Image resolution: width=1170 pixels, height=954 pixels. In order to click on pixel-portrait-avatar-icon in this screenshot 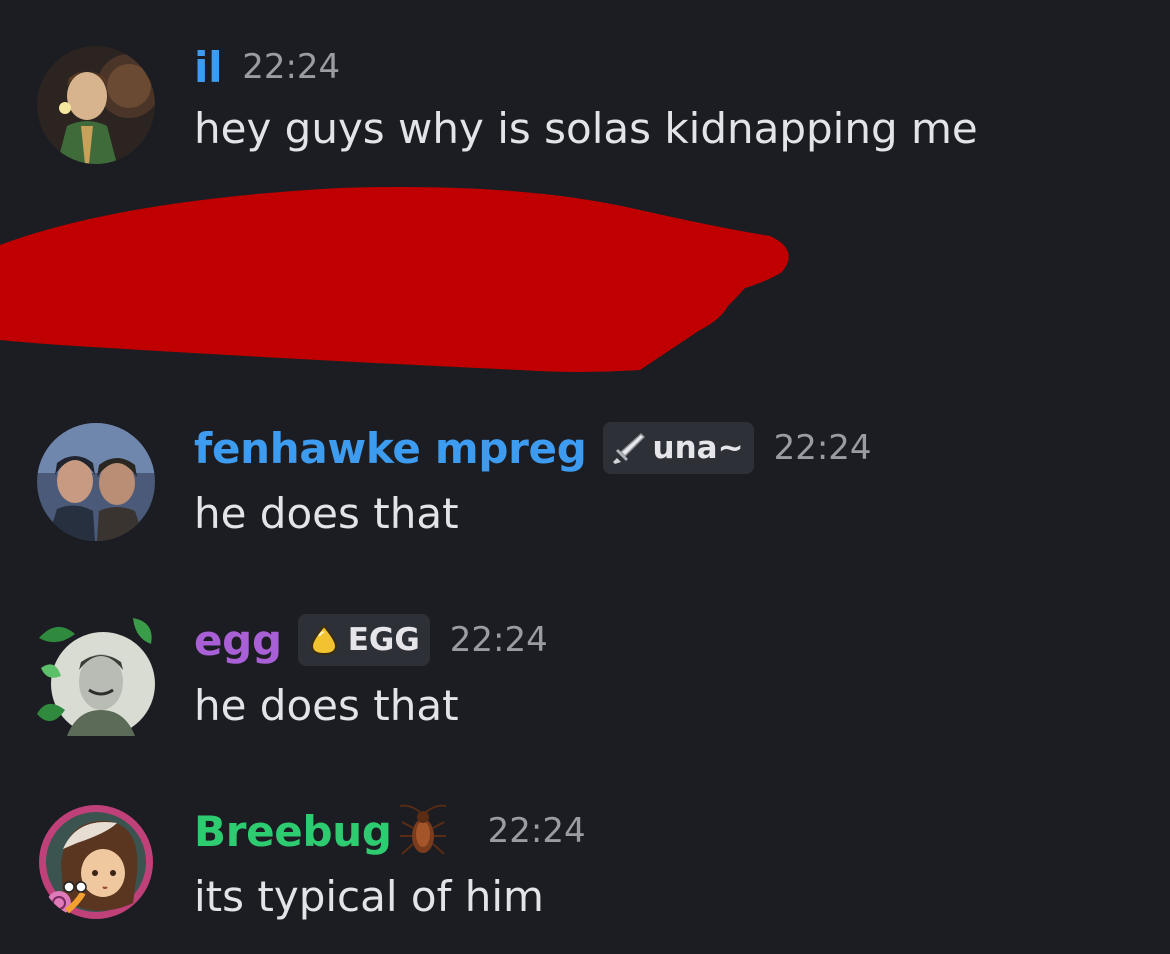, I will do `click(96, 862)`.